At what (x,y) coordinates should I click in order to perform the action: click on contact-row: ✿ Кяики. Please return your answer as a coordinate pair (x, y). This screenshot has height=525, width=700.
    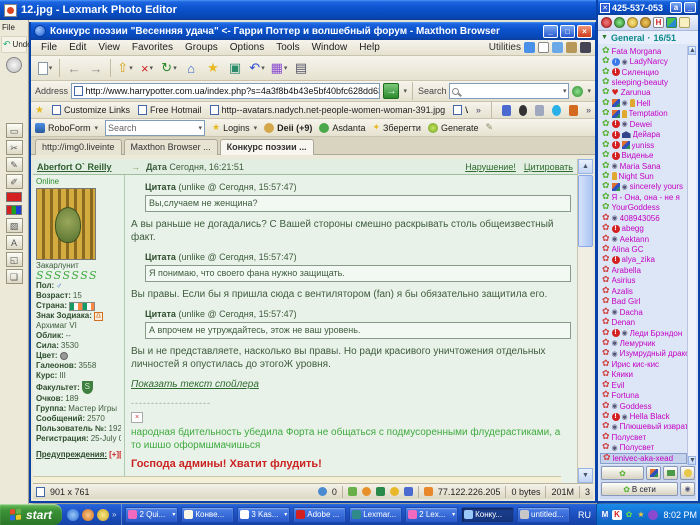
    Looking at the image, I should click on (643, 375).